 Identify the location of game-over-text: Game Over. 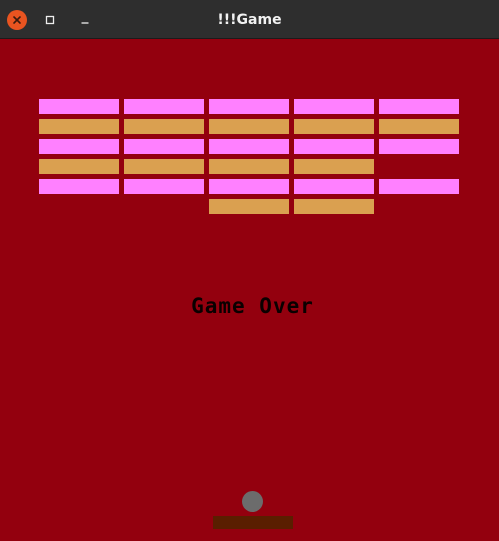
(252, 306).